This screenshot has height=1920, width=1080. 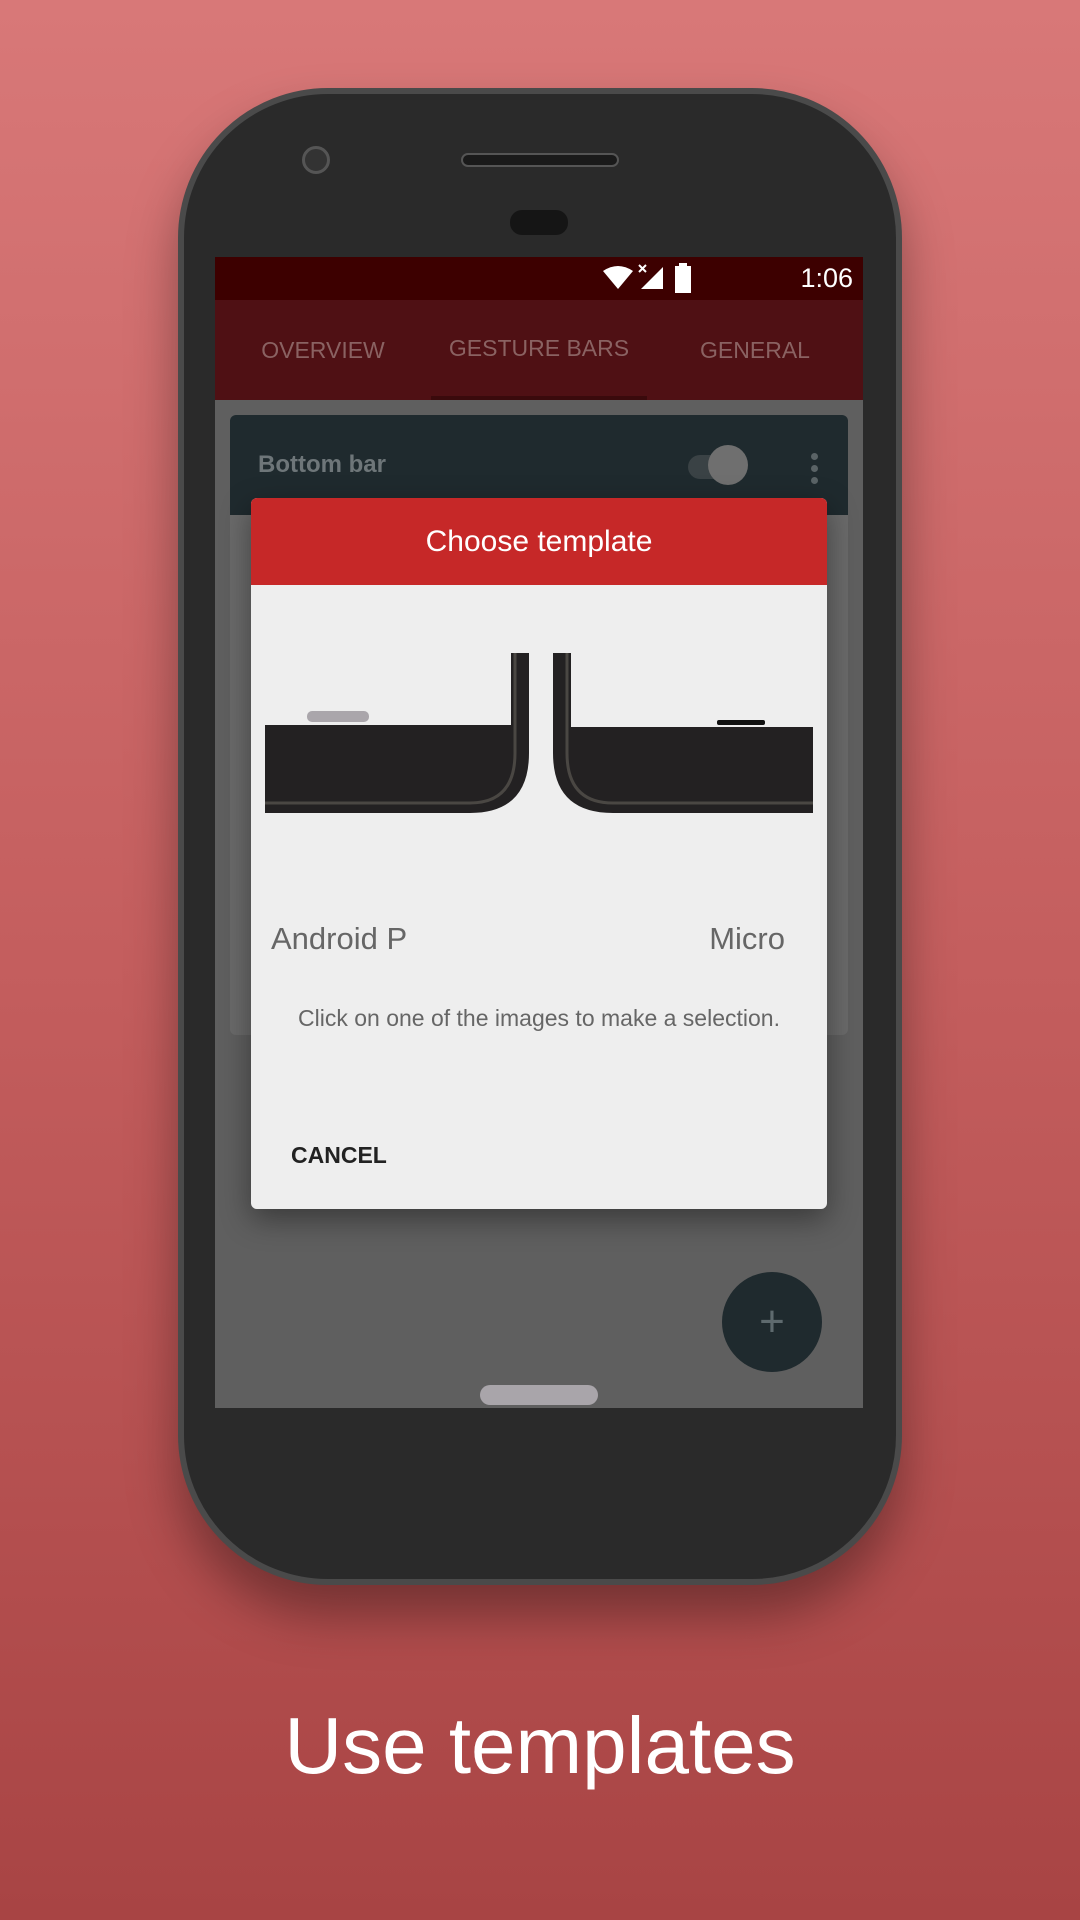 I want to click on status-bar: 1:06, so click(x=539, y=278).